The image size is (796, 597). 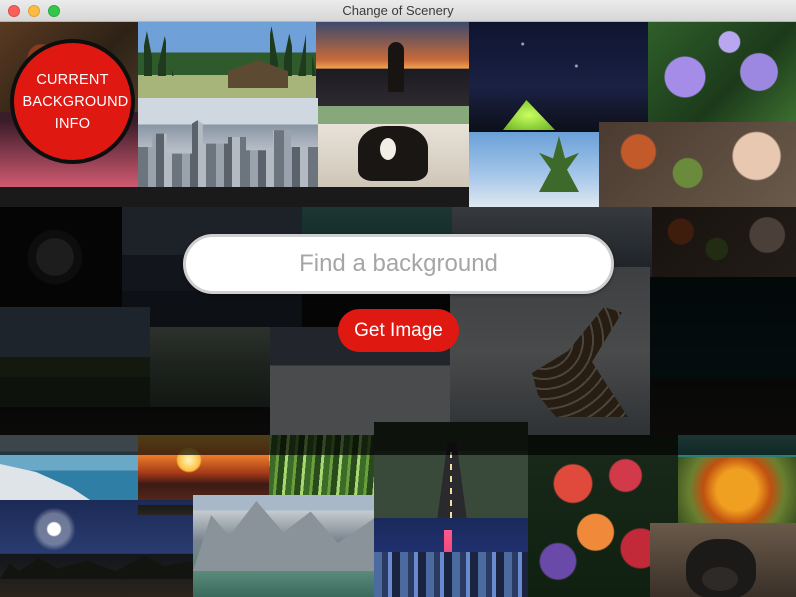 I want to click on tile-gorilla, so click(x=723, y=560).